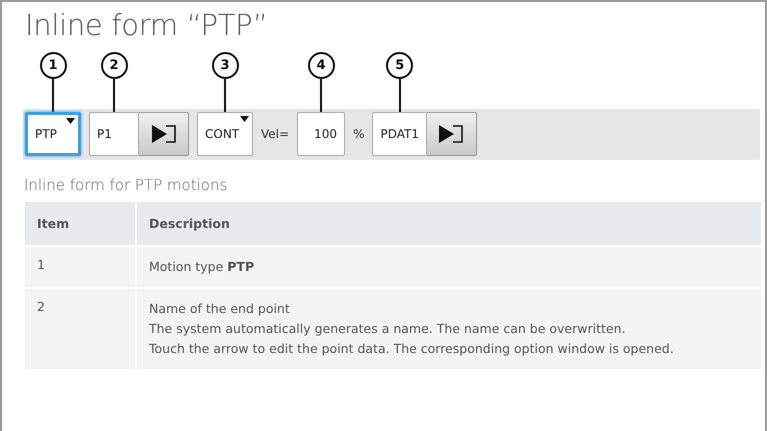 This screenshot has height=431, width=767. What do you see at coordinates (53, 134) in the screenshot?
I see `dropdown: PTP` at bounding box center [53, 134].